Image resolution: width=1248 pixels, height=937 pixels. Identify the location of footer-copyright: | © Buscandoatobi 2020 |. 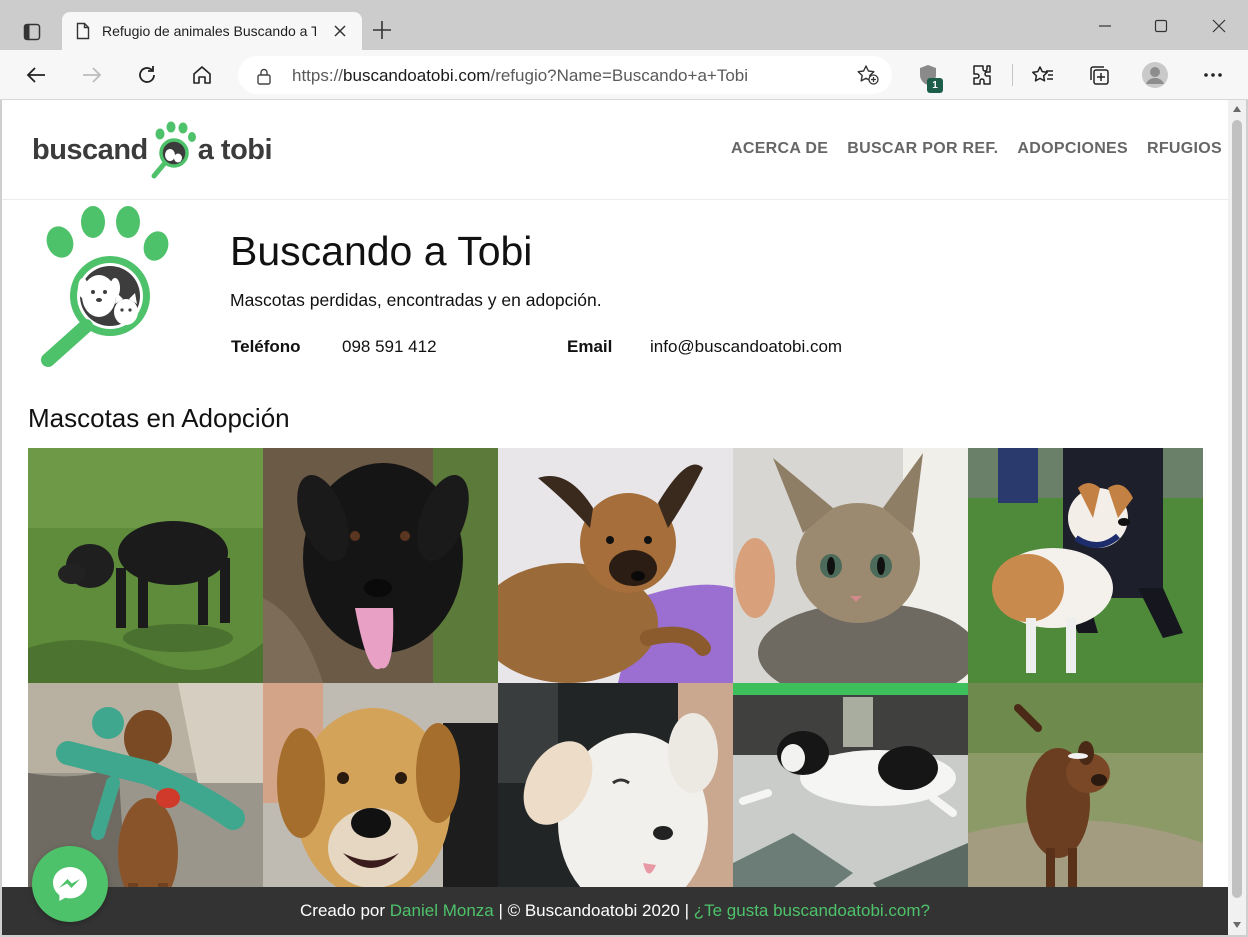
(593, 910).